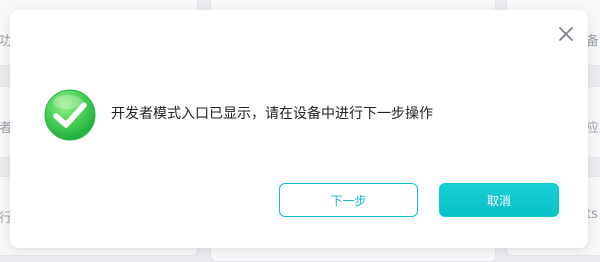 The width and height of the screenshot is (600, 262). Describe the element at coordinates (593, 128) in the screenshot. I see `background-text: 应用` at that location.